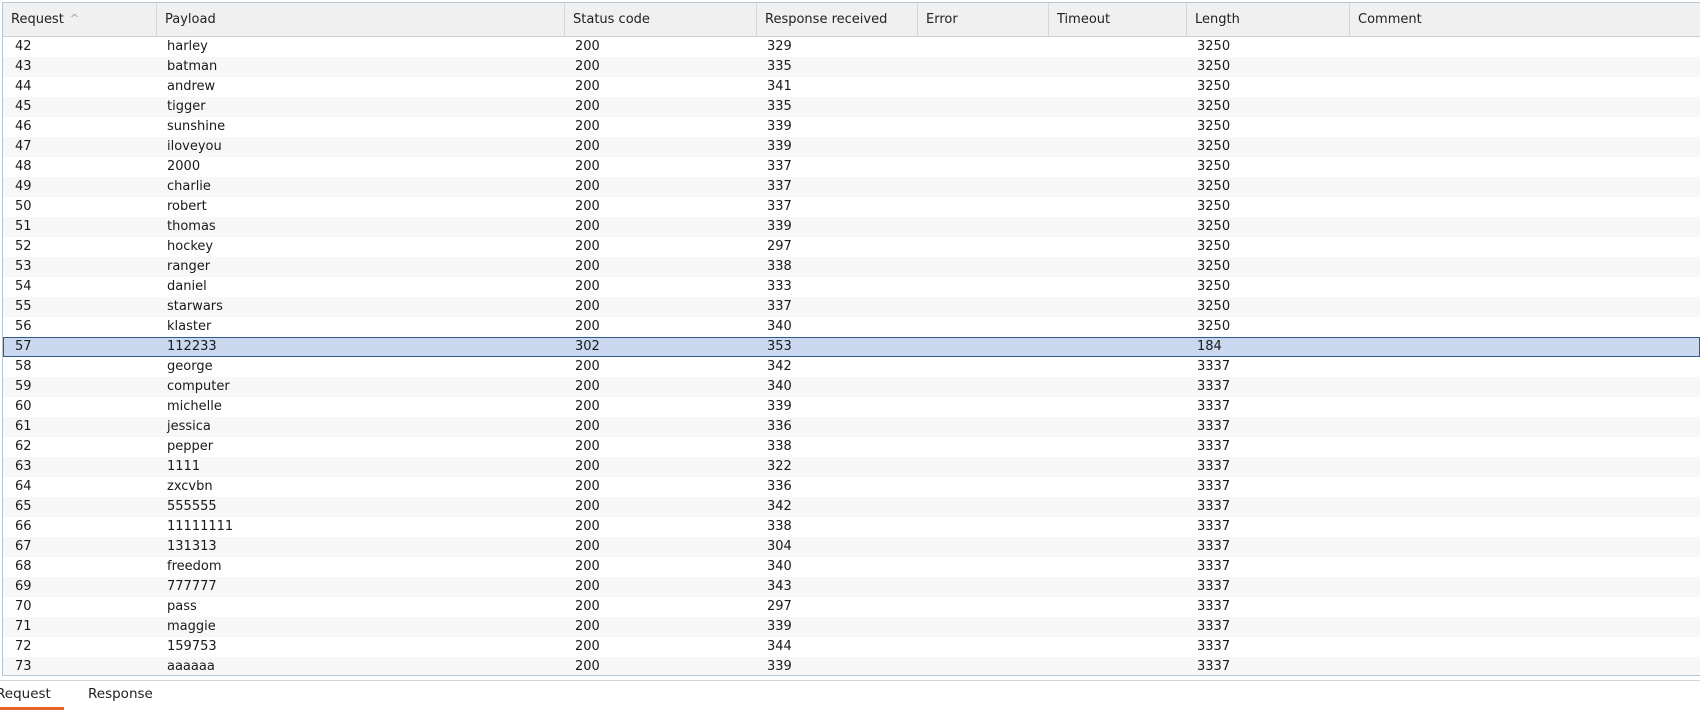  What do you see at coordinates (661, 19) in the screenshot?
I see `column-header-status: Status code` at bounding box center [661, 19].